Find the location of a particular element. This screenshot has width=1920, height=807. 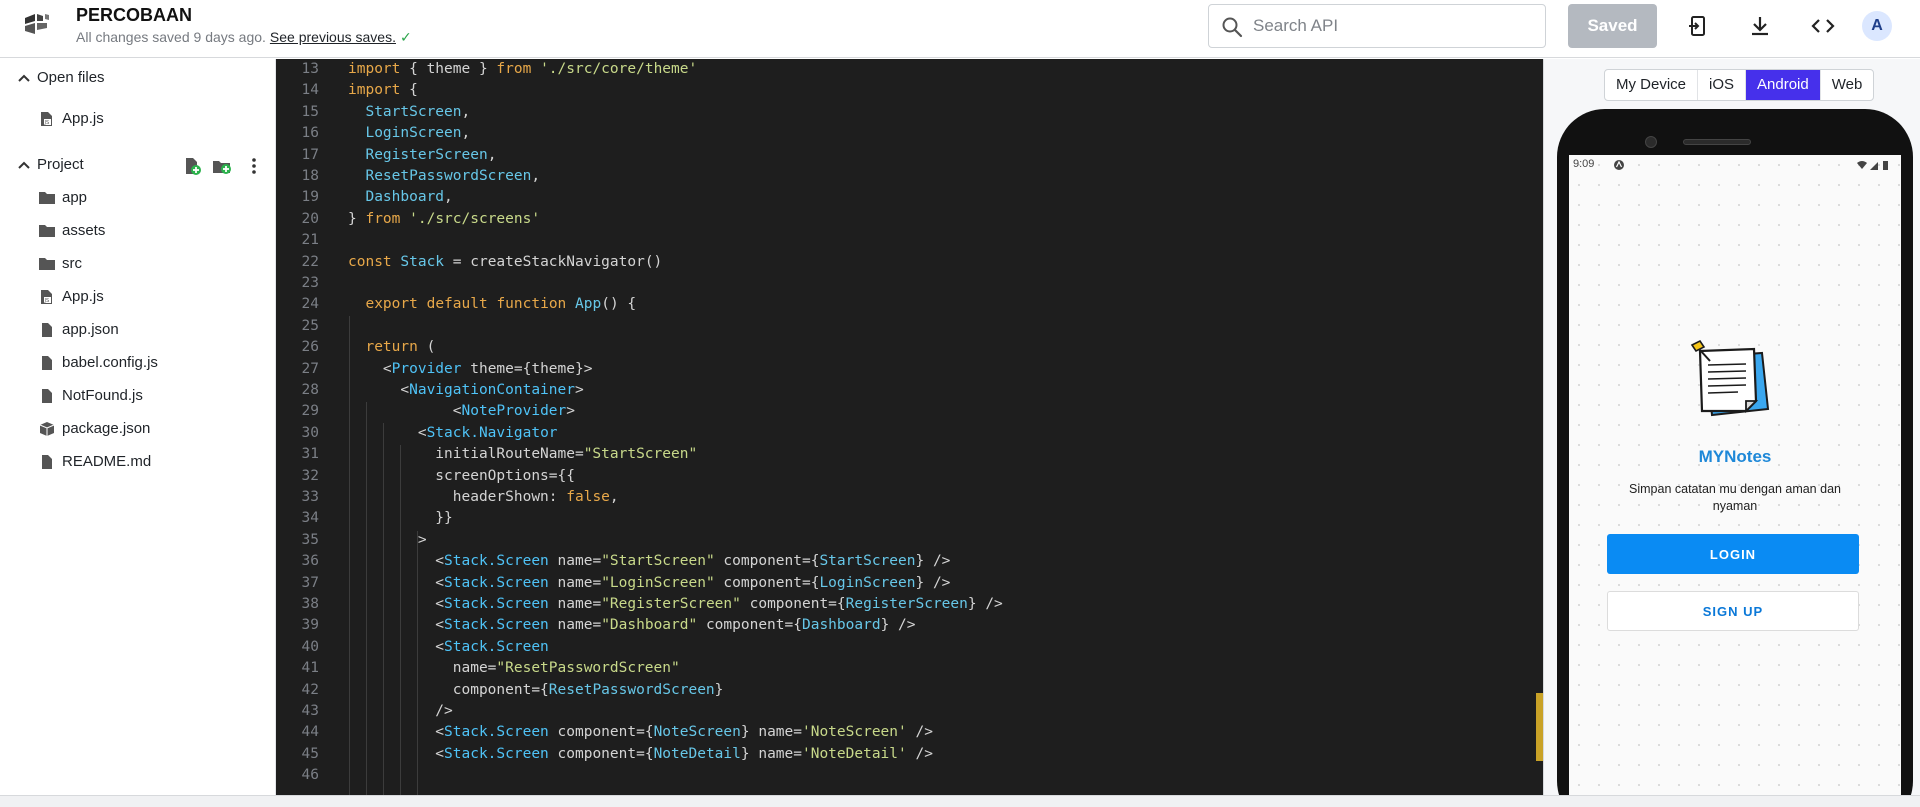

code-line: 16 LoginScreen, is located at coordinates (909, 133).